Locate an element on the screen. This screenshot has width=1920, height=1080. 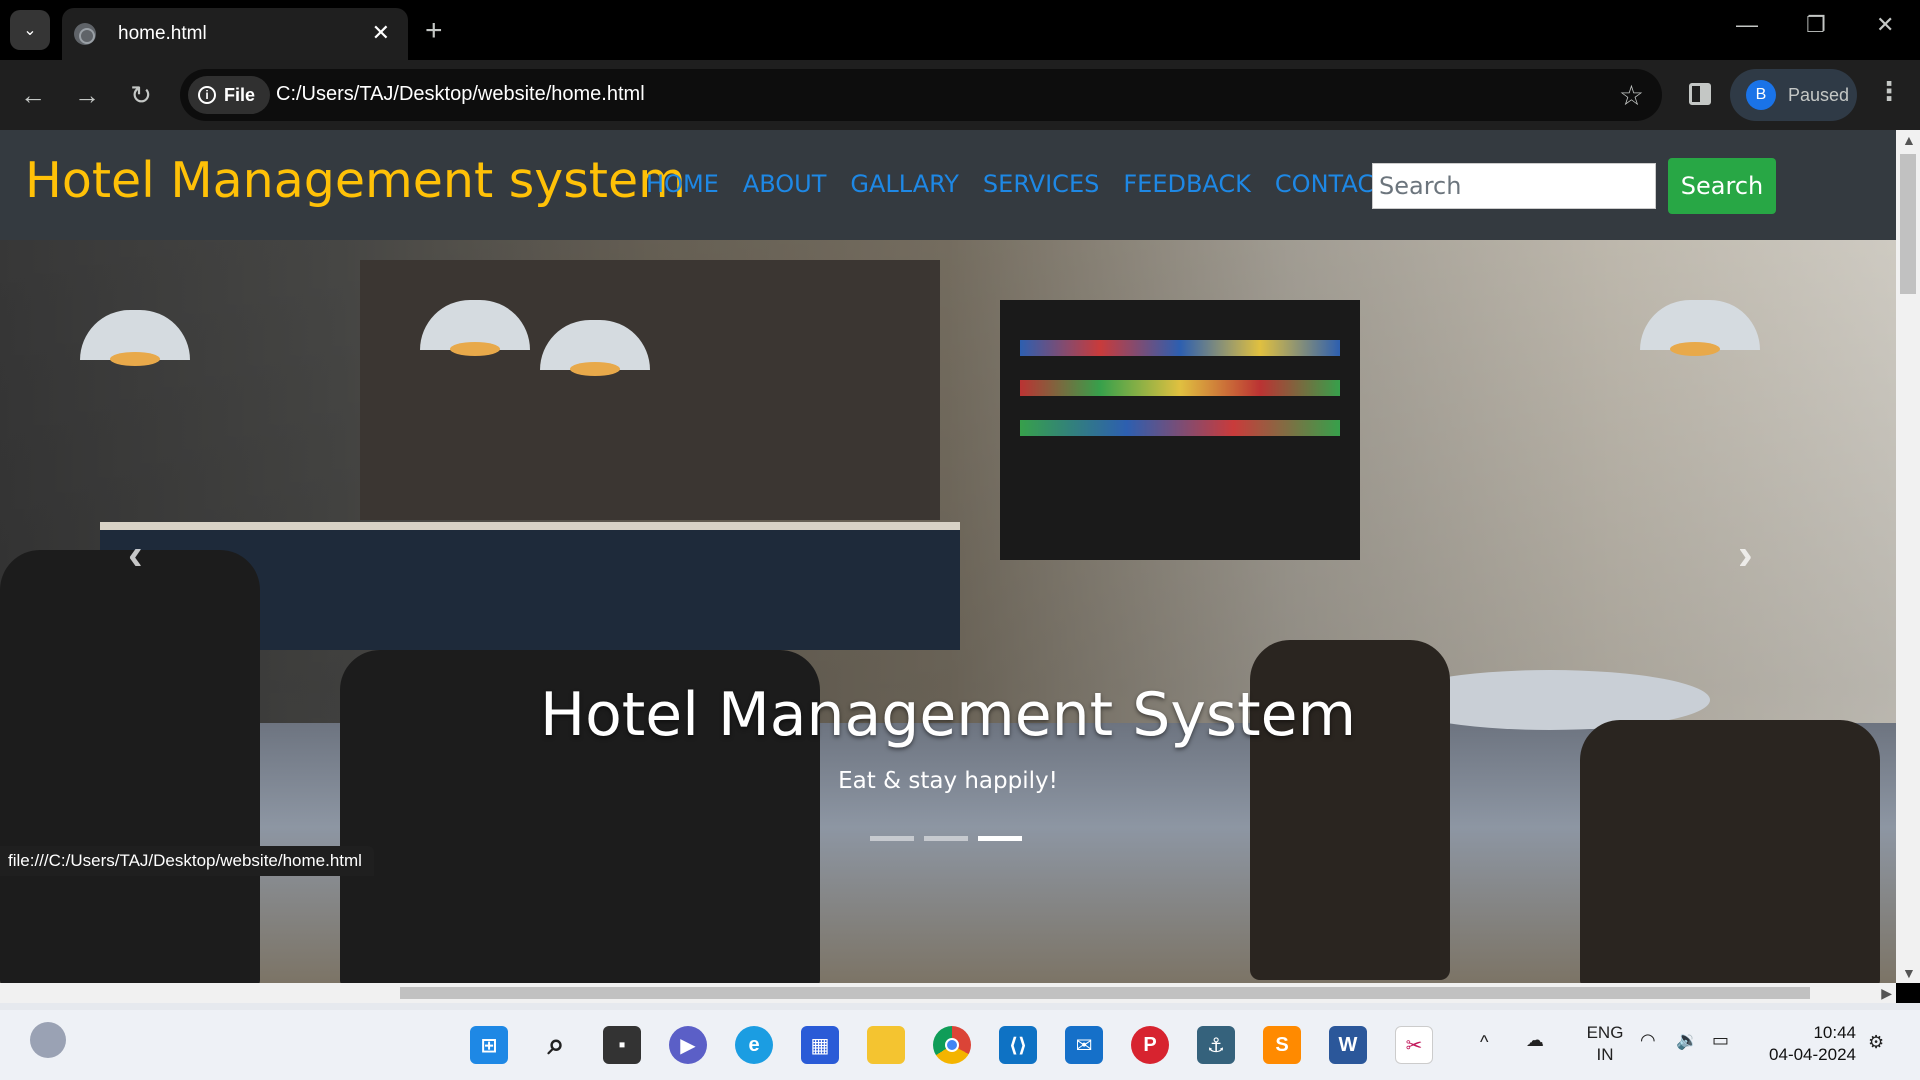
chrome-icon is located at coordinates (952, 1045).